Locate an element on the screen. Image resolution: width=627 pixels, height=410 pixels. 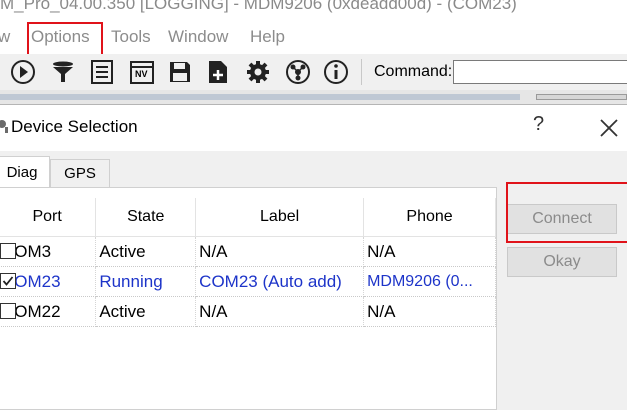
new-file-icon is located at coordinates (218, 72).